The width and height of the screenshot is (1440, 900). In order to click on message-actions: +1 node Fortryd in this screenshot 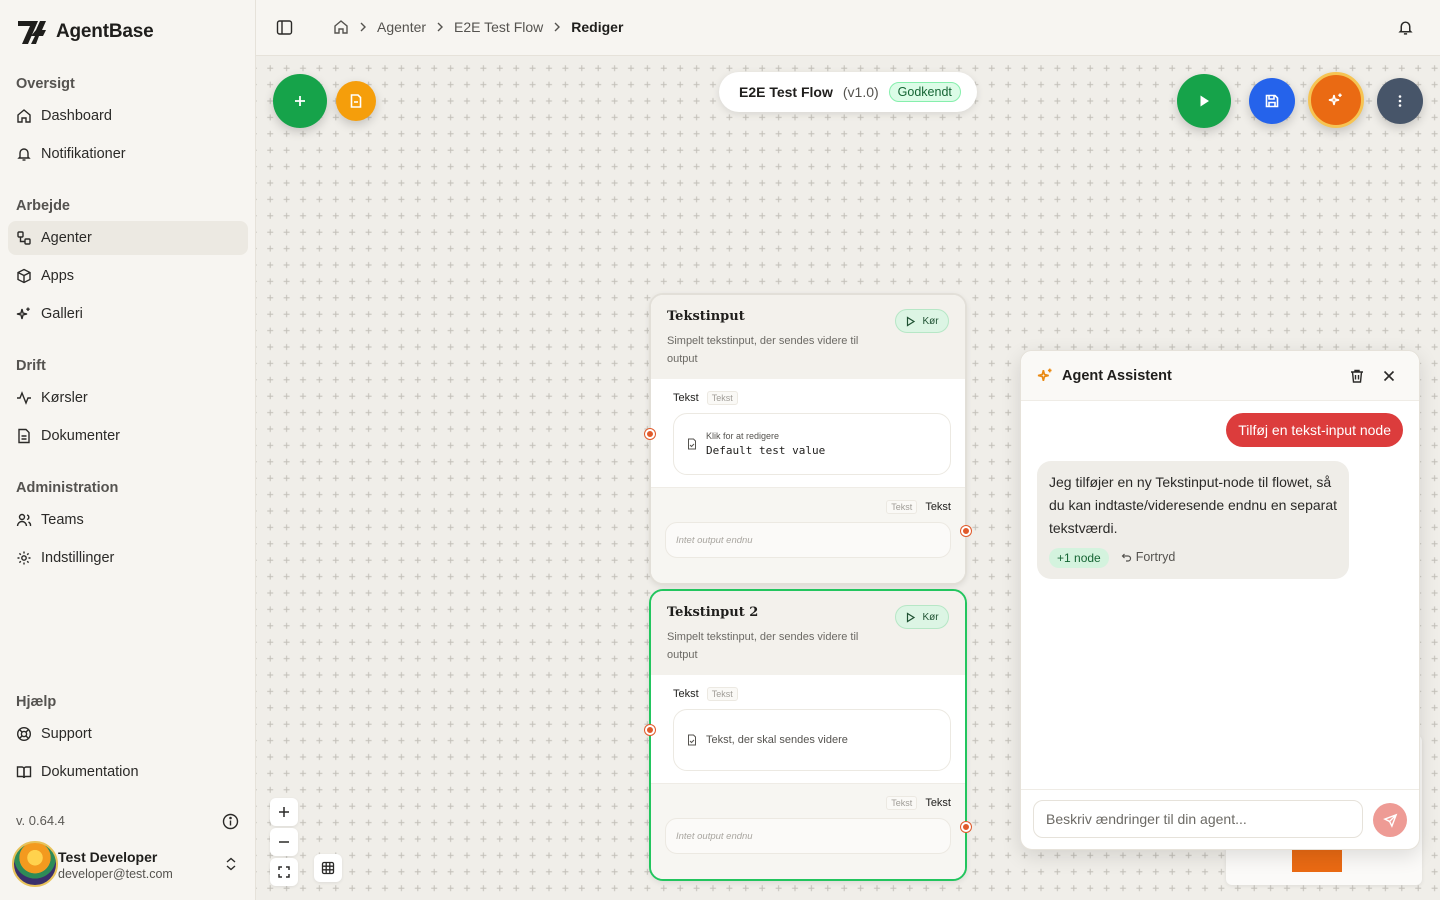, I will do `click(1193, 557)`.